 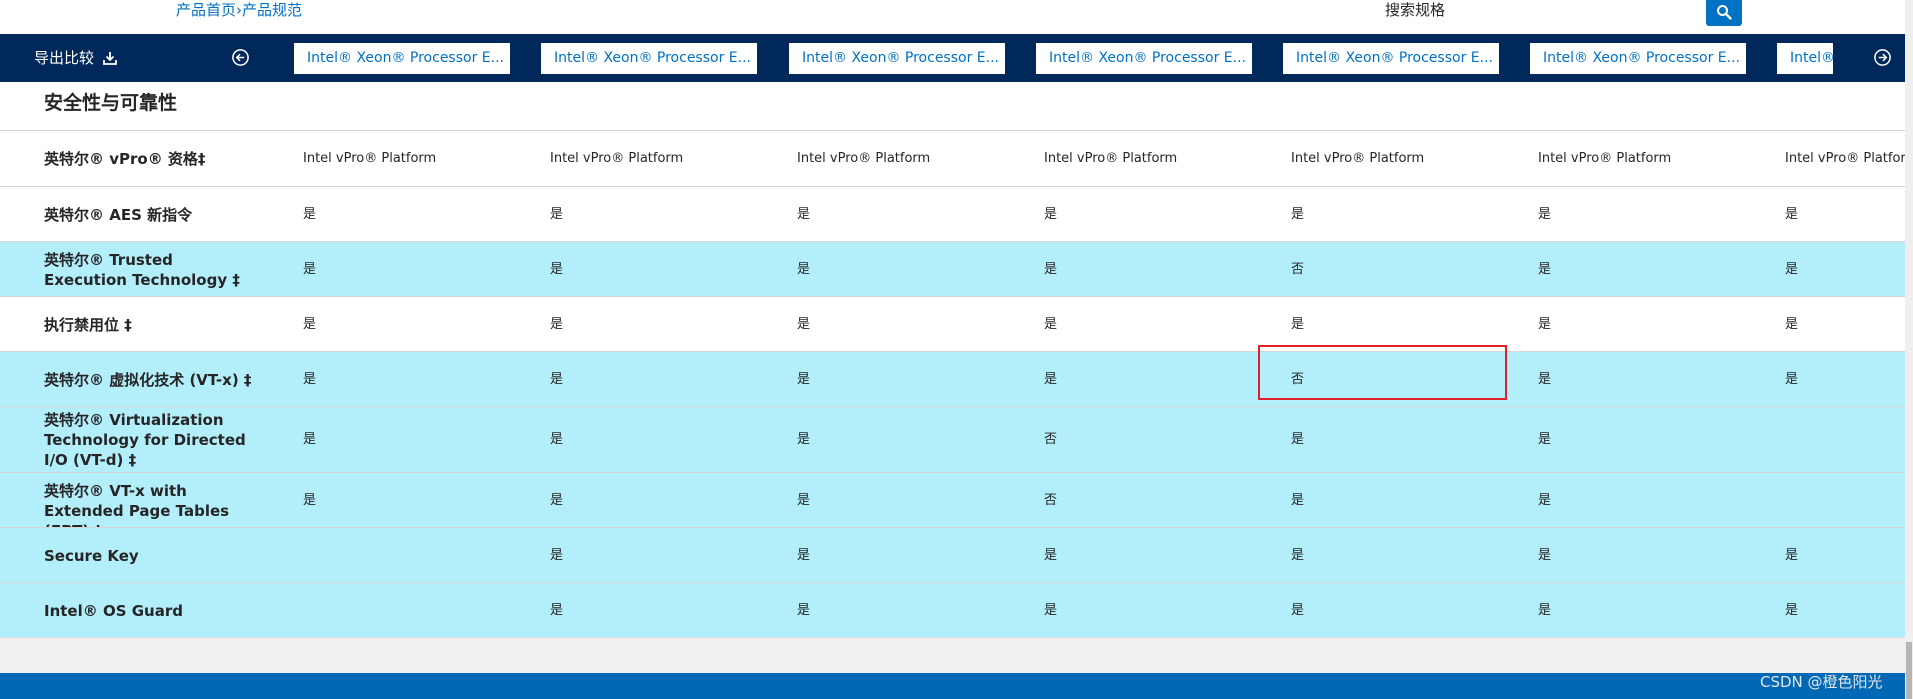 What do you see at coordinates (64, 58) in the screenshot?
I see `export-label: 导出比较` at bounding box center [64, 58].